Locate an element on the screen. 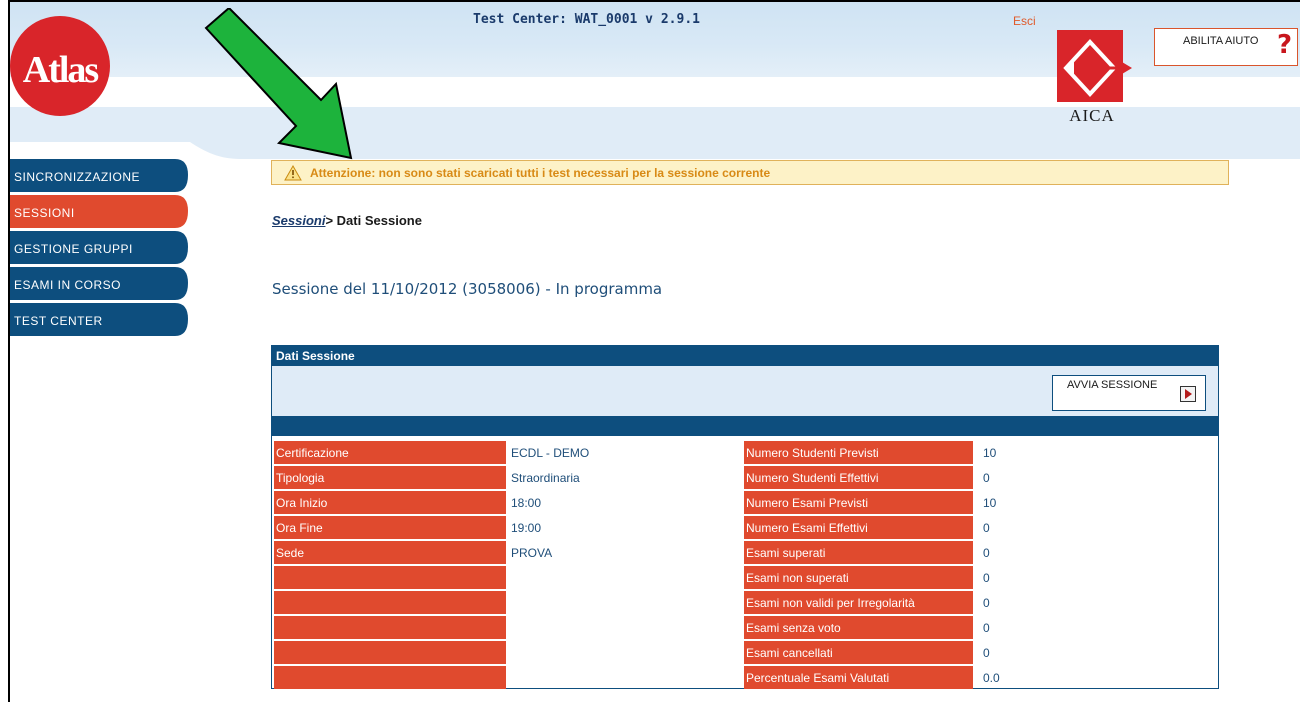 The width and height of the screenshot is (1300, 702). logout-link: Esci is located at coordinates (1024, 21).